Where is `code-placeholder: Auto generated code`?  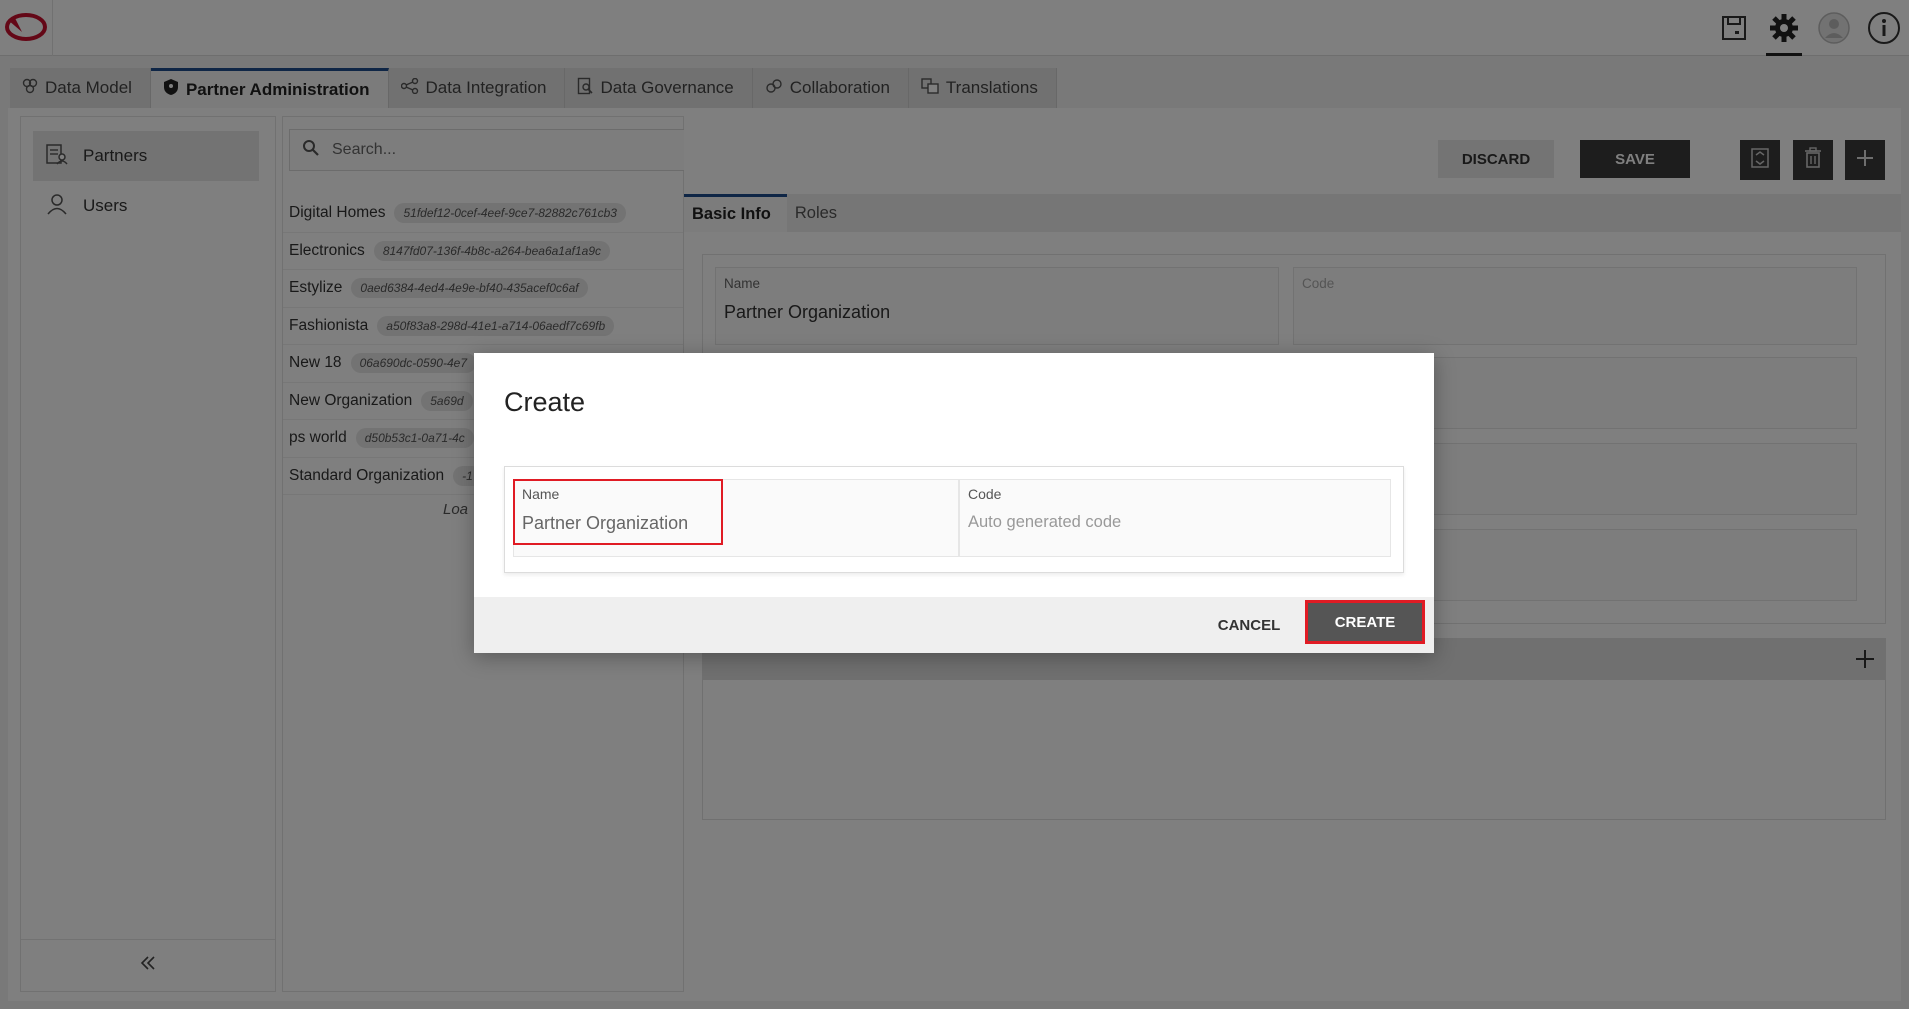
code-placeholder: Auto generated code is located at coordinates (1045, 522).